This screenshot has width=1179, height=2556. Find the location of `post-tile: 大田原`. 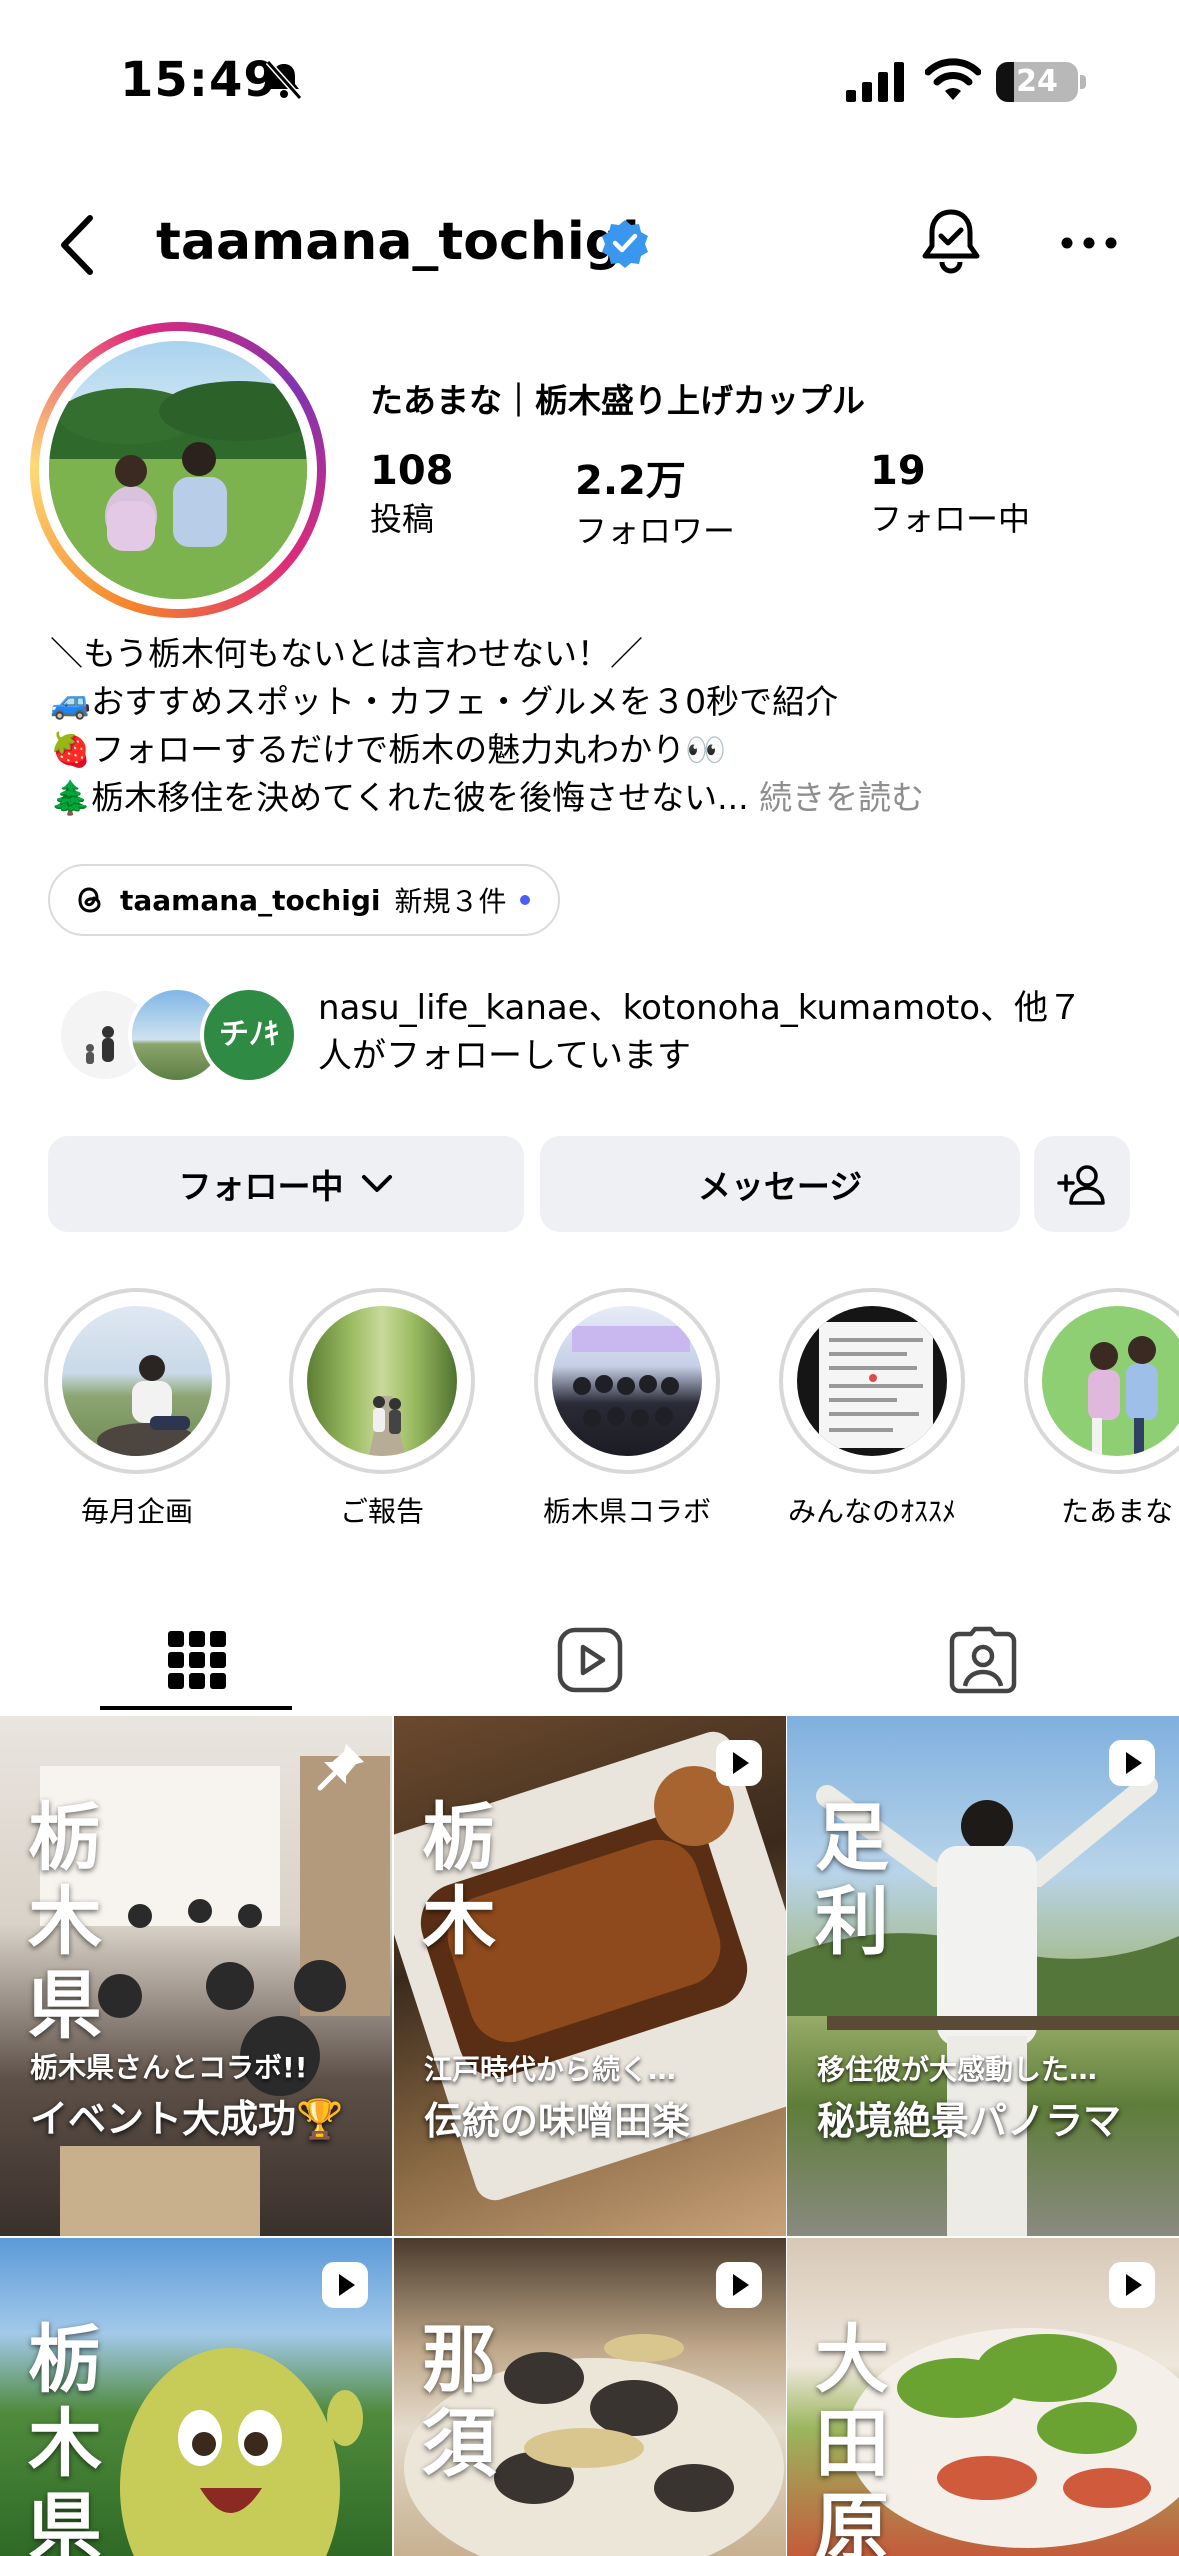

post-tile: 大田原 is located at coordinates (983, 2397).